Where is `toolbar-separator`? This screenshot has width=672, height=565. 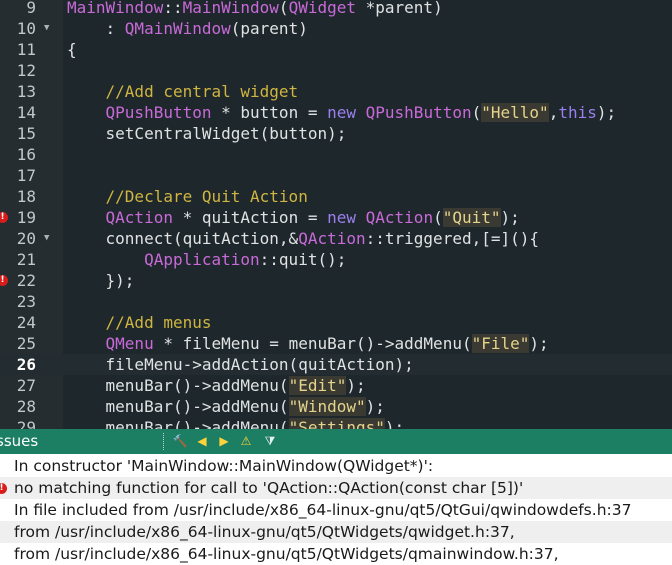
toolbar-separator is located at coordinates (164, 441).